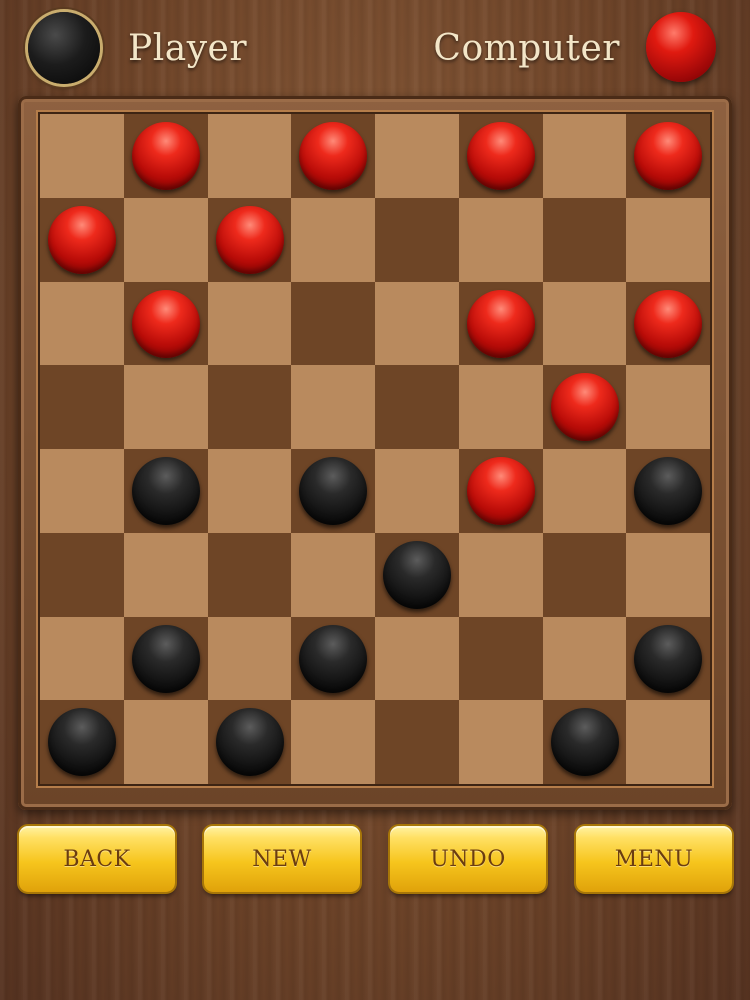  I want to click on new-game-button: NEW, so click(282, 859).